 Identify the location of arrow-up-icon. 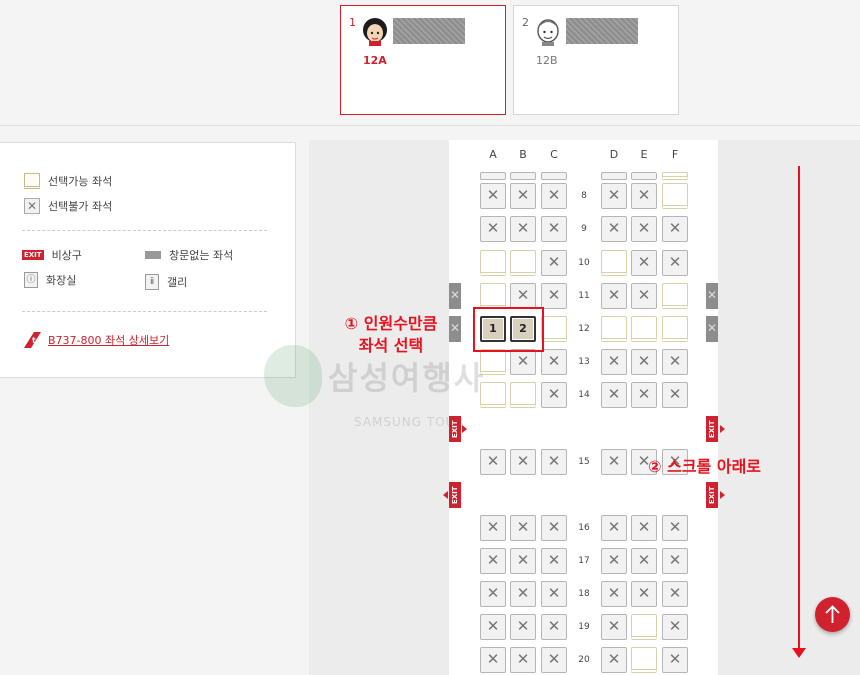
(832, 614).